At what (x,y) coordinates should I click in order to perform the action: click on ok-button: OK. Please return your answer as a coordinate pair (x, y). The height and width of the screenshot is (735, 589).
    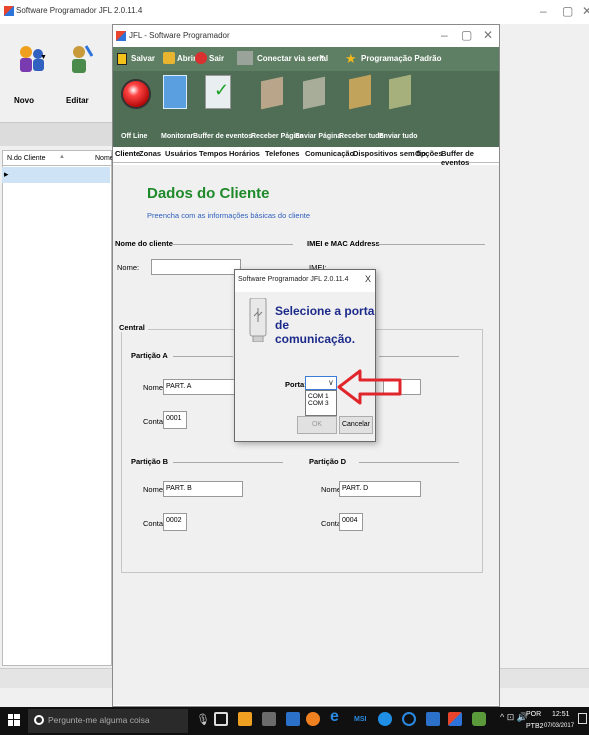
    Looking at the image, I should click on (317, 425).